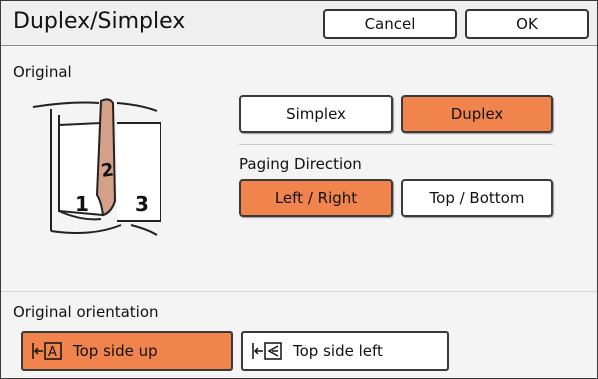  What do you see at coordinates (115, 351) in the screenshot?
I see `top-side-up-label: Top side up` at bounding box center [115, 351].